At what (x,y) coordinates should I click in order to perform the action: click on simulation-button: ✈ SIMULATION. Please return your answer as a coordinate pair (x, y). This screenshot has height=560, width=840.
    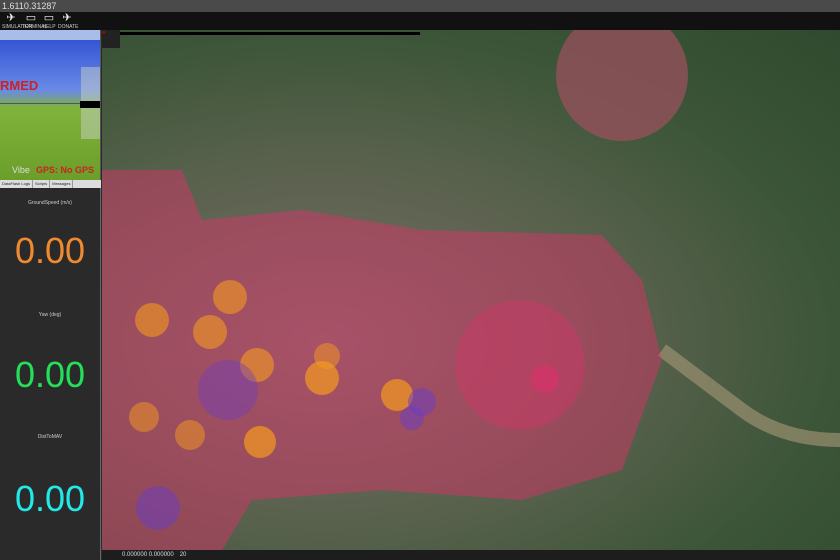
    Looking at the image, I should click on (17, 21).